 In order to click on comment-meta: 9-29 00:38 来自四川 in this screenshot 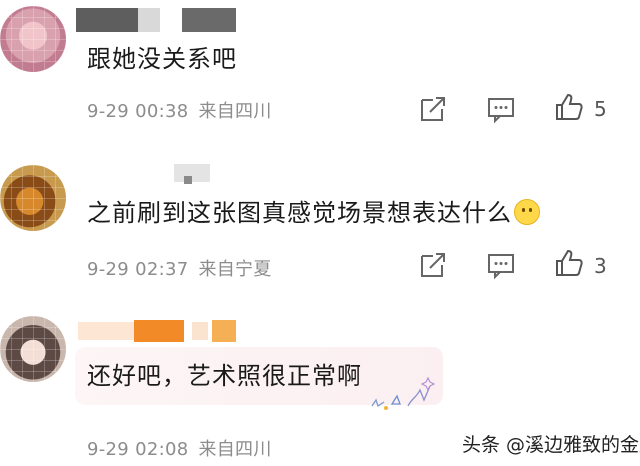, I will do `click(179, 110)`.